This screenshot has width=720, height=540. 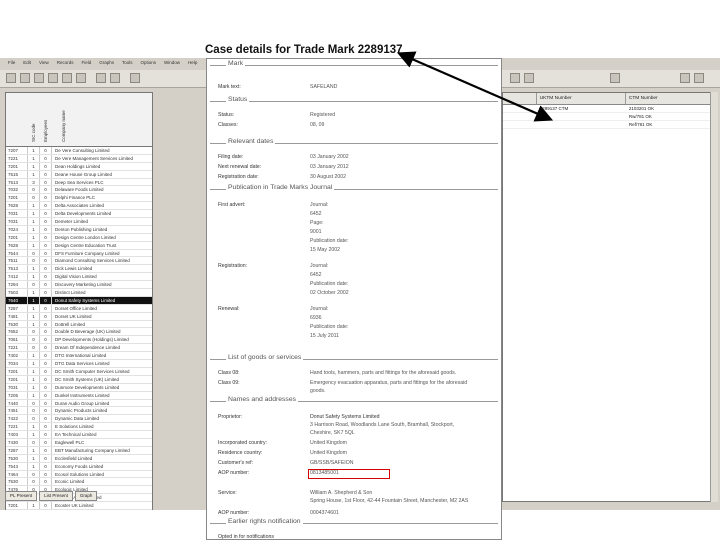 What do you see at coordinates (172, 62) in the screenshot?
I see `menu-item: Window` at bounding box center [172, 62].